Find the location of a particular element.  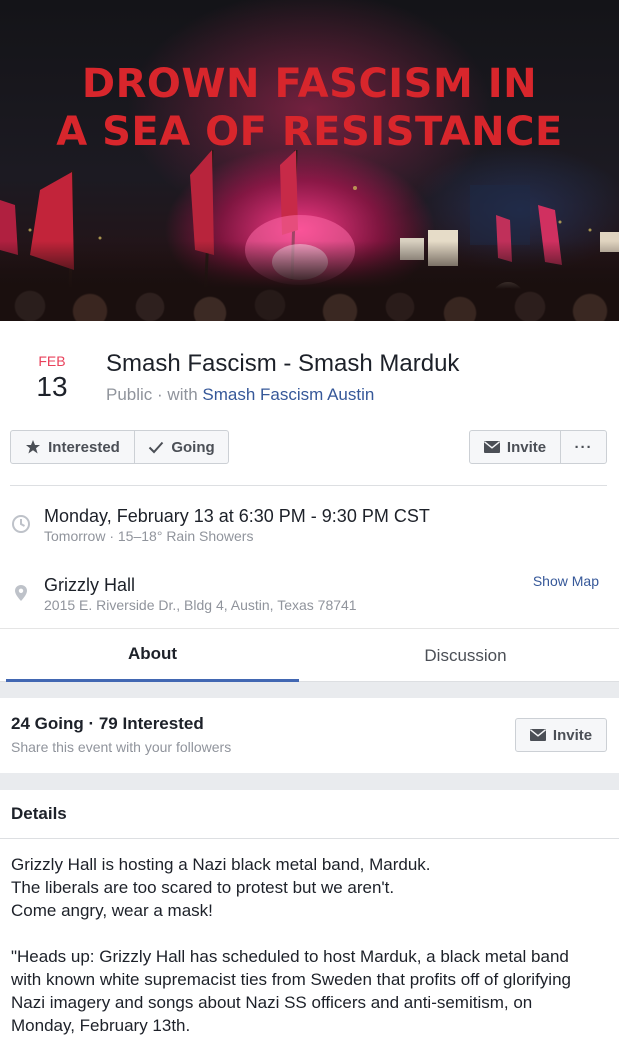

cover-headline-line-1: DROWN FASCISM IN is located at coordinates (309, 84).